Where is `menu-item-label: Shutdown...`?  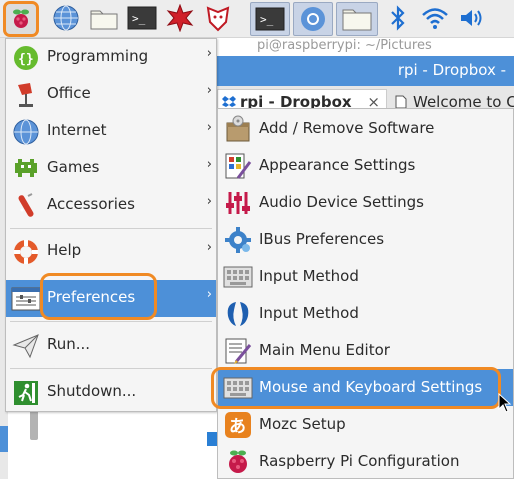 menu-item-label: Shutdown... is located at coordinates (92, 391).